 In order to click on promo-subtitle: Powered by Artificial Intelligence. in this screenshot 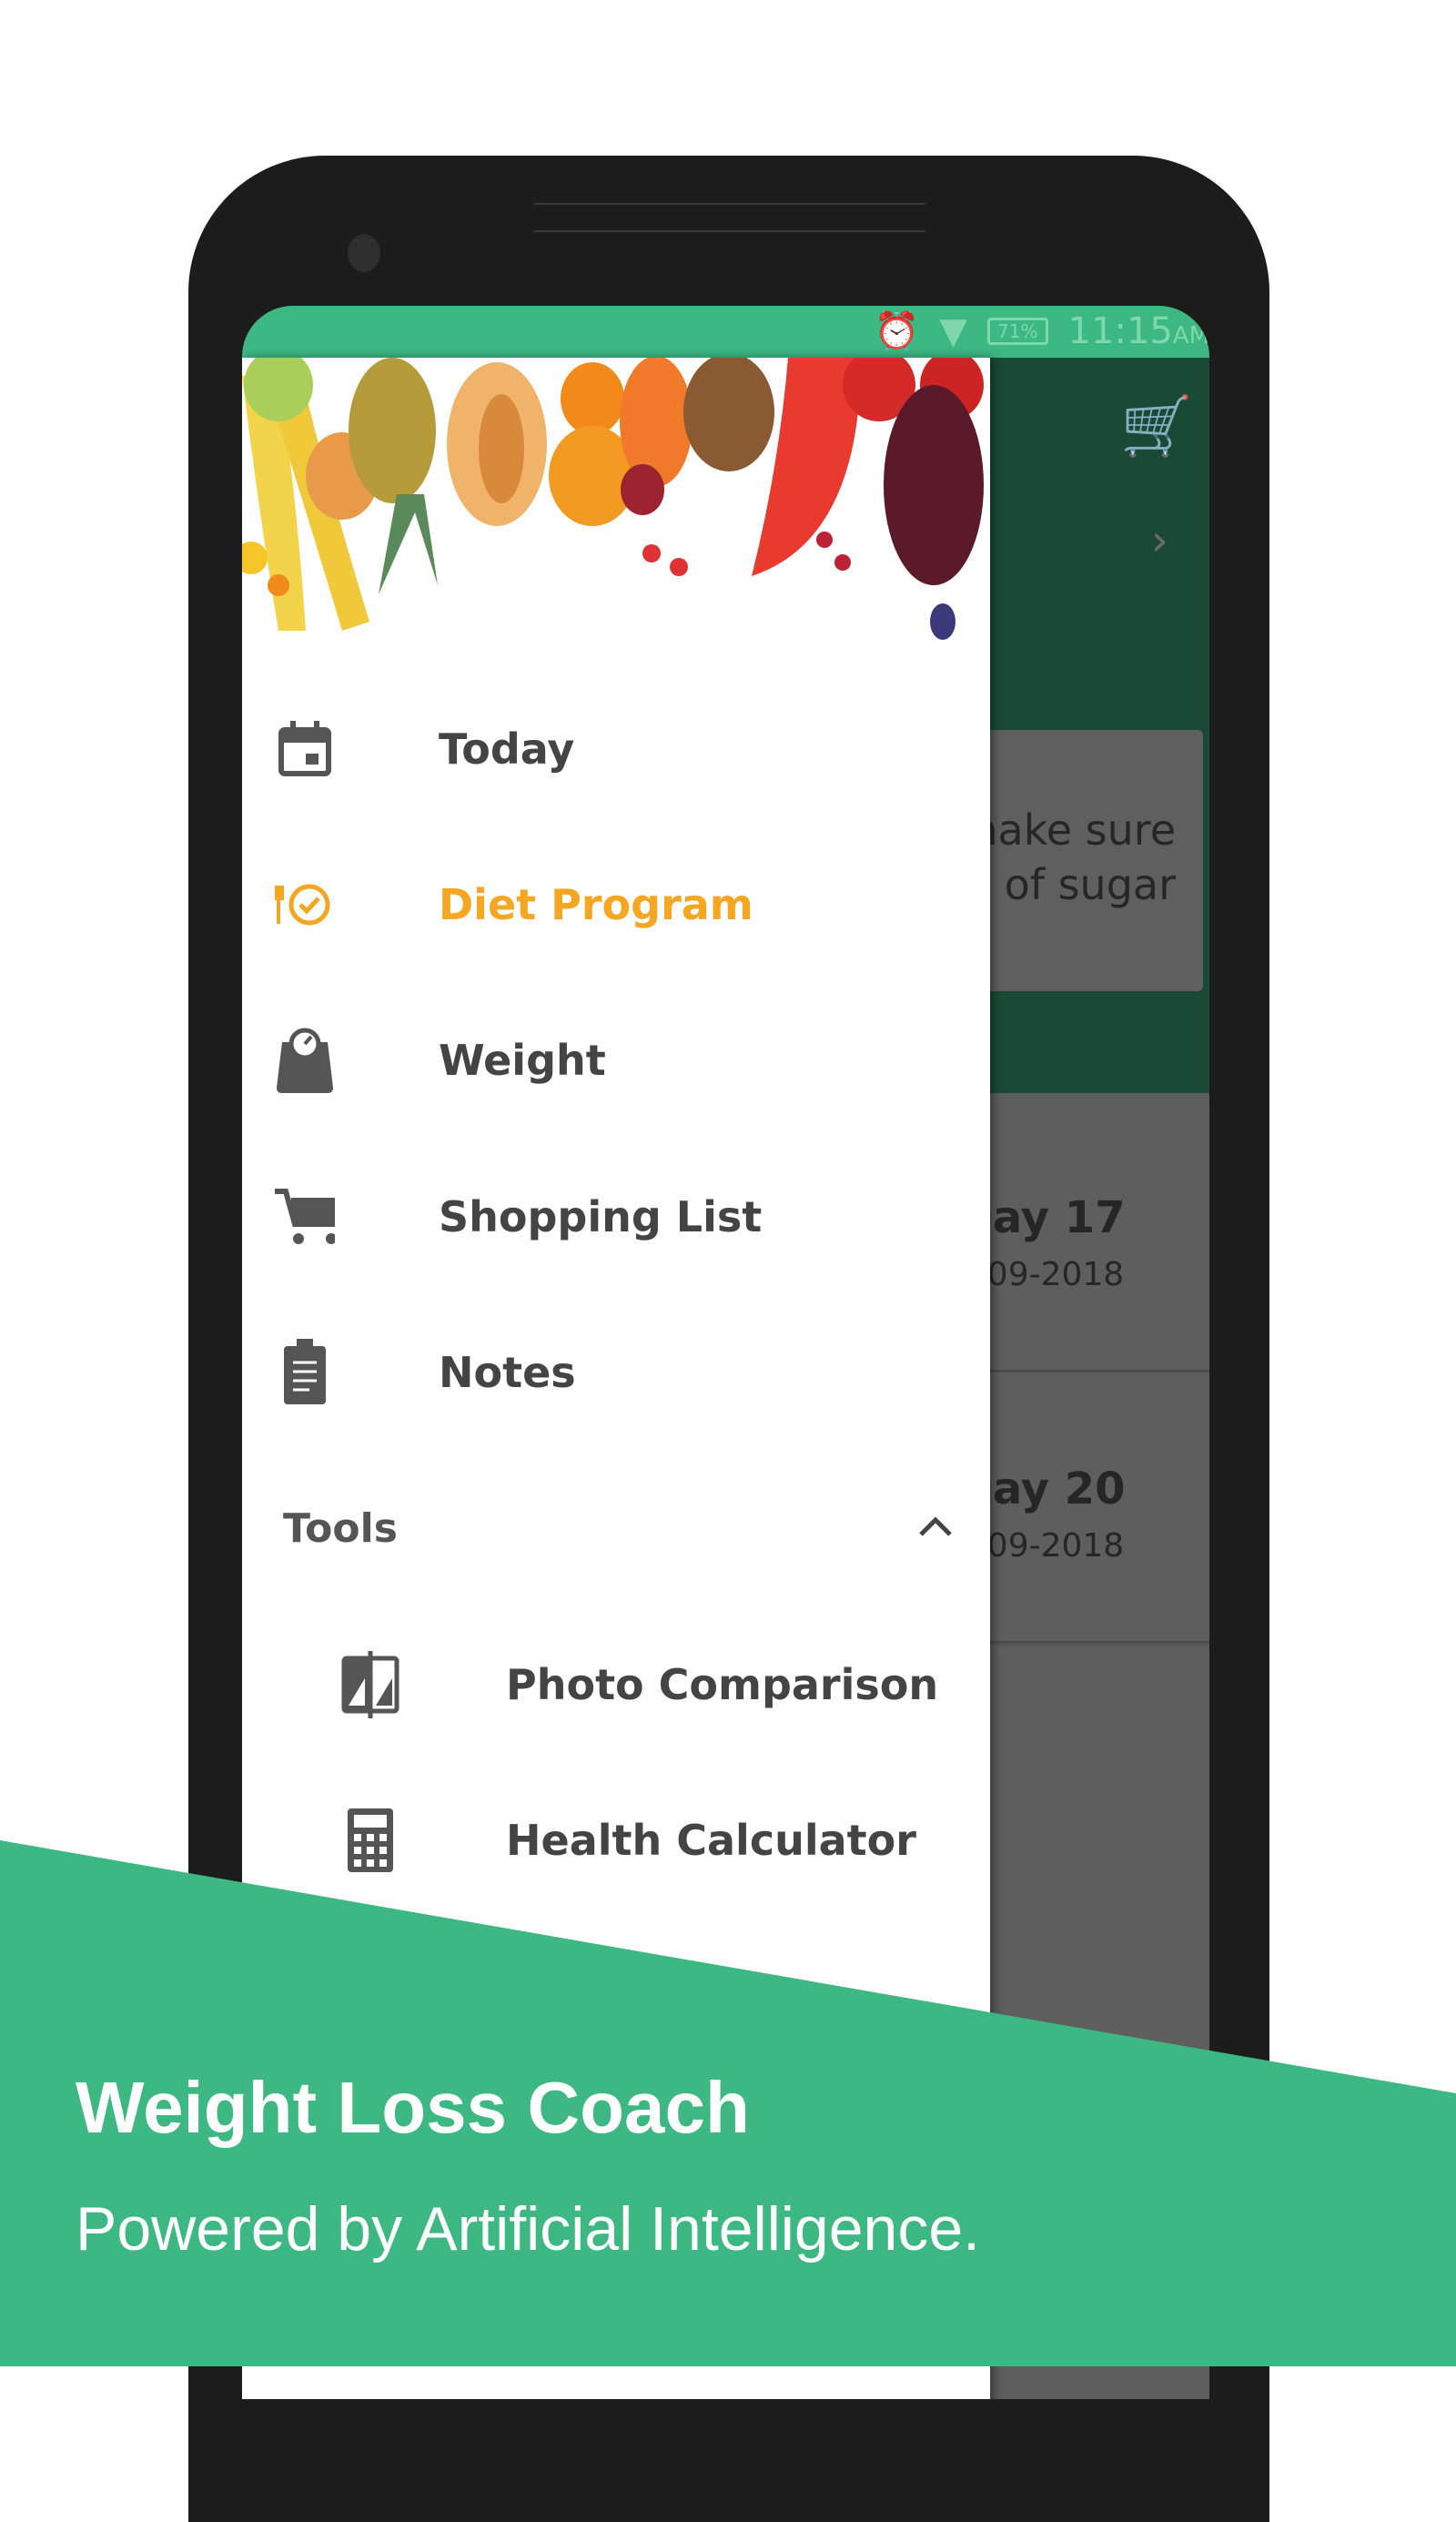, I will do `click(529, 2229)`.